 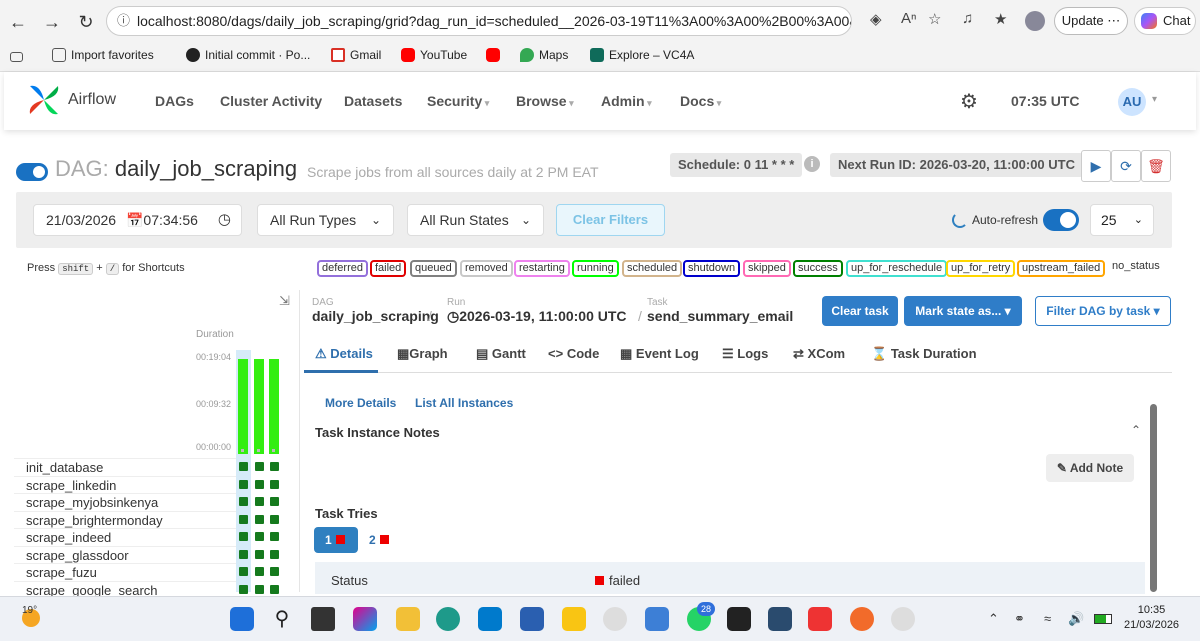 What do you see at coordinates (1035, 21) in the screenshot?
I see `profile-avatar-icon` at bounding box center [1035, 21].